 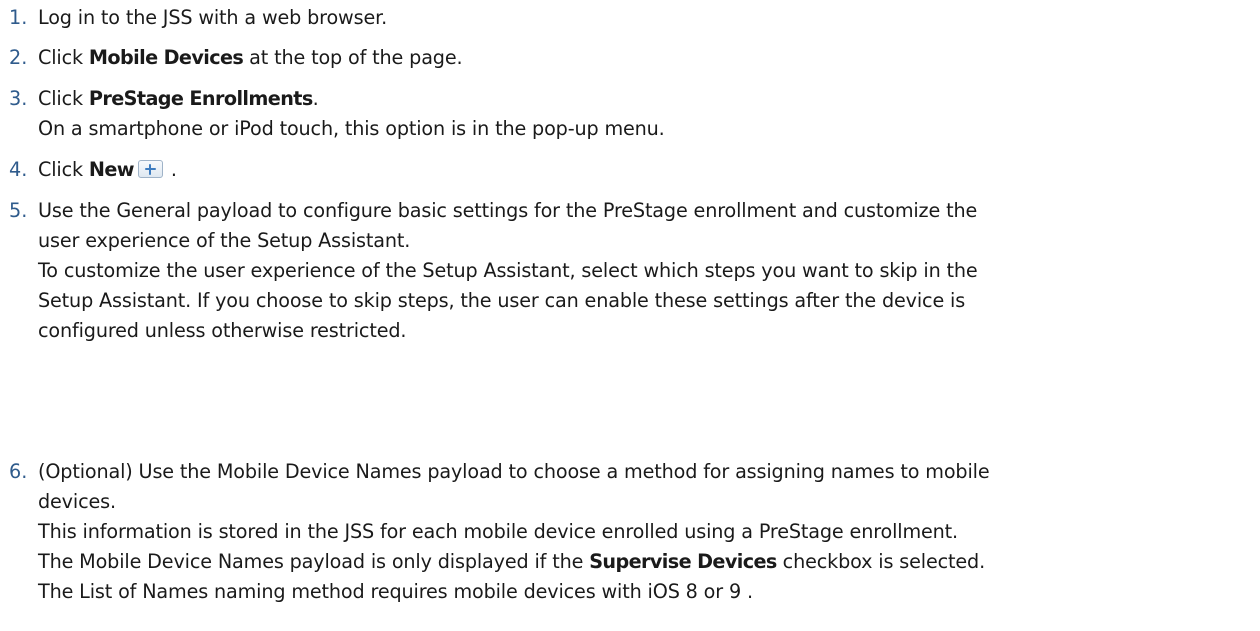 I want to click on step-text: Click New ., so click(x=107, y=169).